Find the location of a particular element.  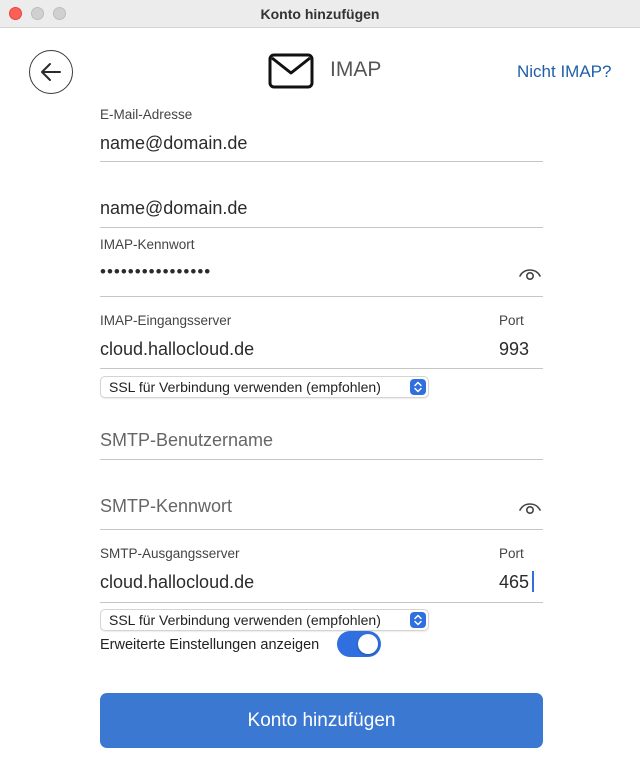

show-smtp-password-eye-icon is located at coordinates (530, 508).